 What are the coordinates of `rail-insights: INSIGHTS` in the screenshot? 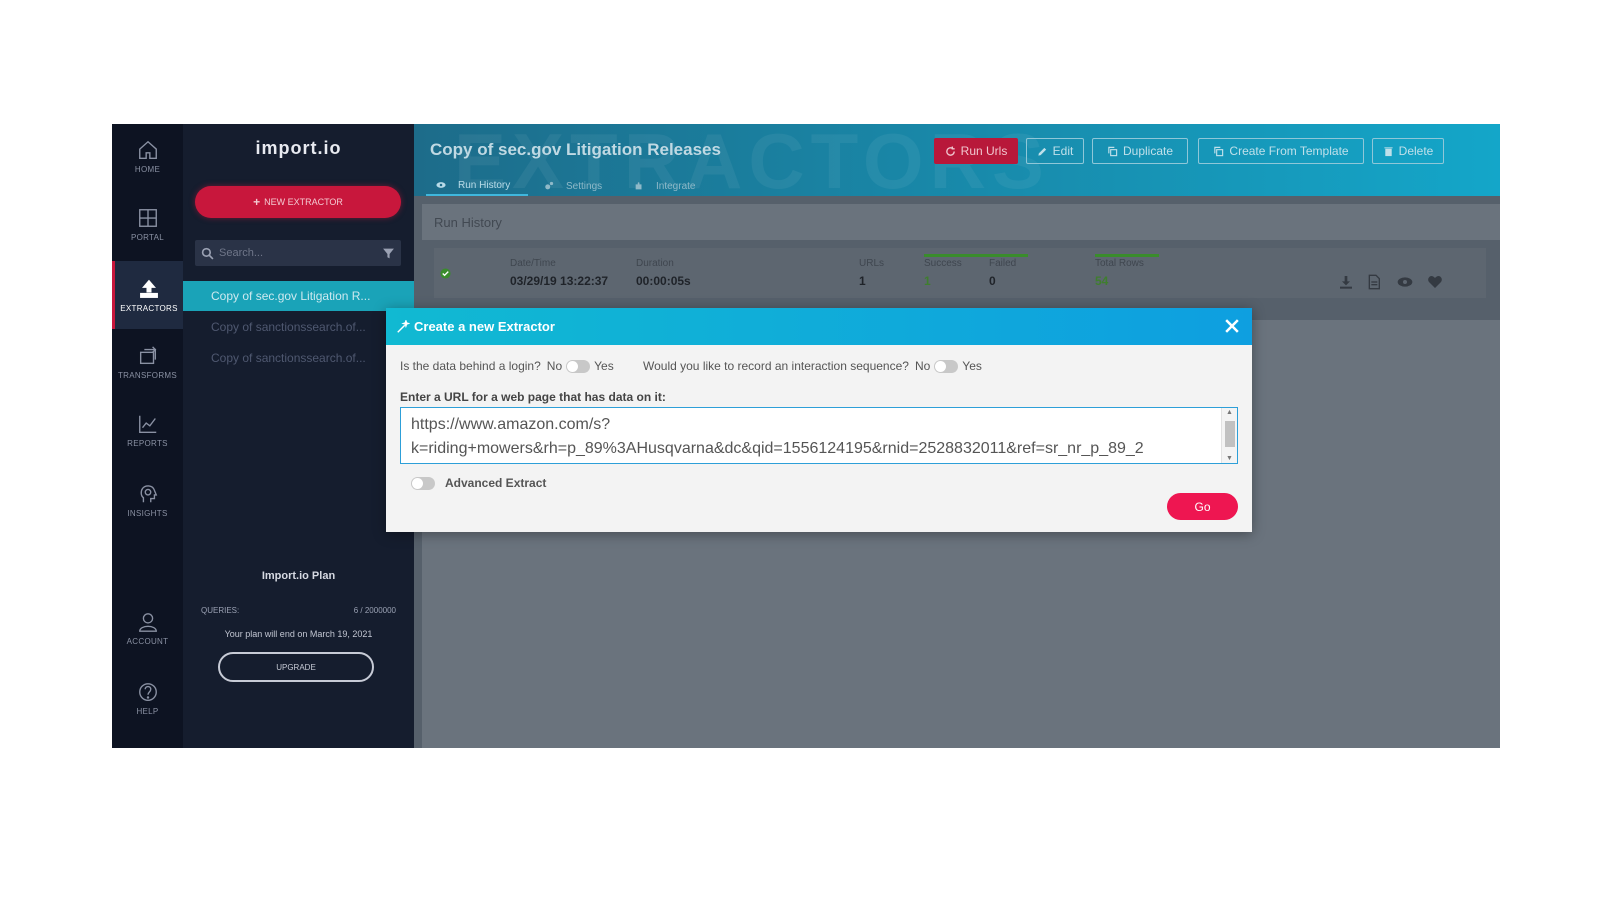 It's located at (147, 500).